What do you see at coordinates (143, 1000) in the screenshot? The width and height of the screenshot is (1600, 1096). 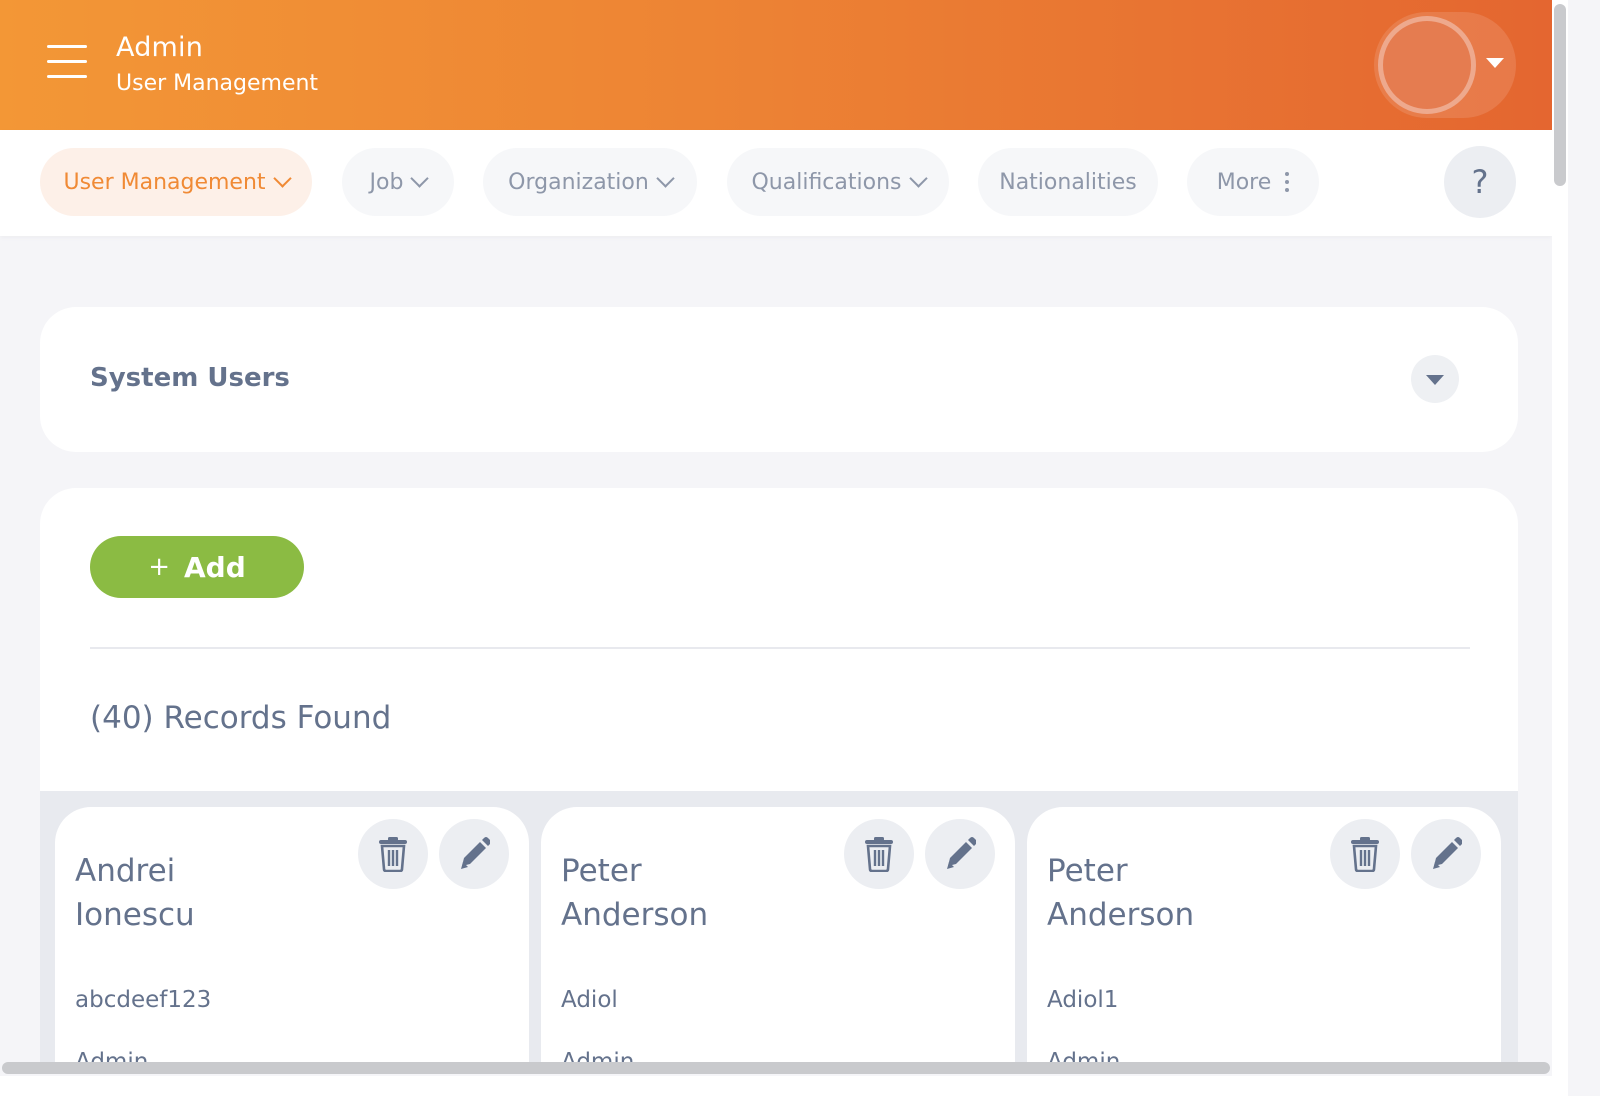 I see `user-username: abcdeef123` at bounding box center [143, 1000].